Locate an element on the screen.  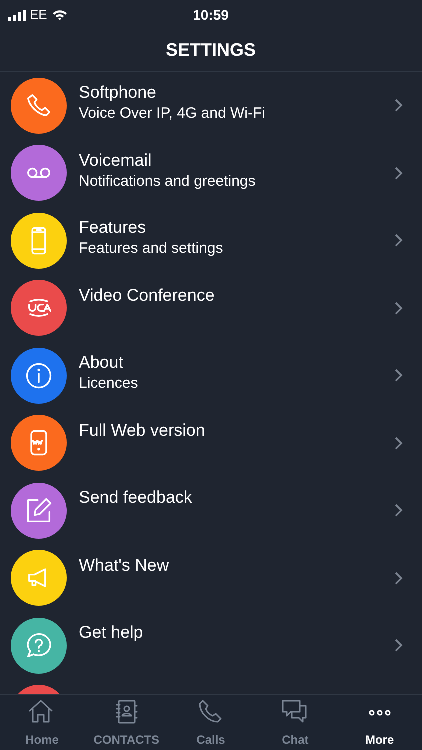
row-title: Features is located at coordinates (113, 227).